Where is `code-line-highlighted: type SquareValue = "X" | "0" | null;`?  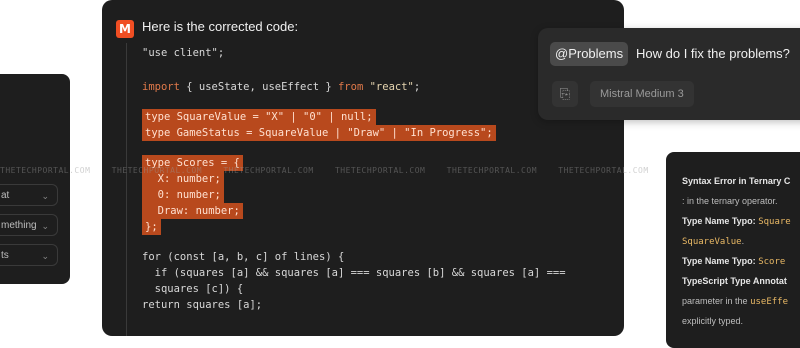 code-line-highlighted: type SquareValue = "X" | "0" | null; is located at coordinates (259, 117).